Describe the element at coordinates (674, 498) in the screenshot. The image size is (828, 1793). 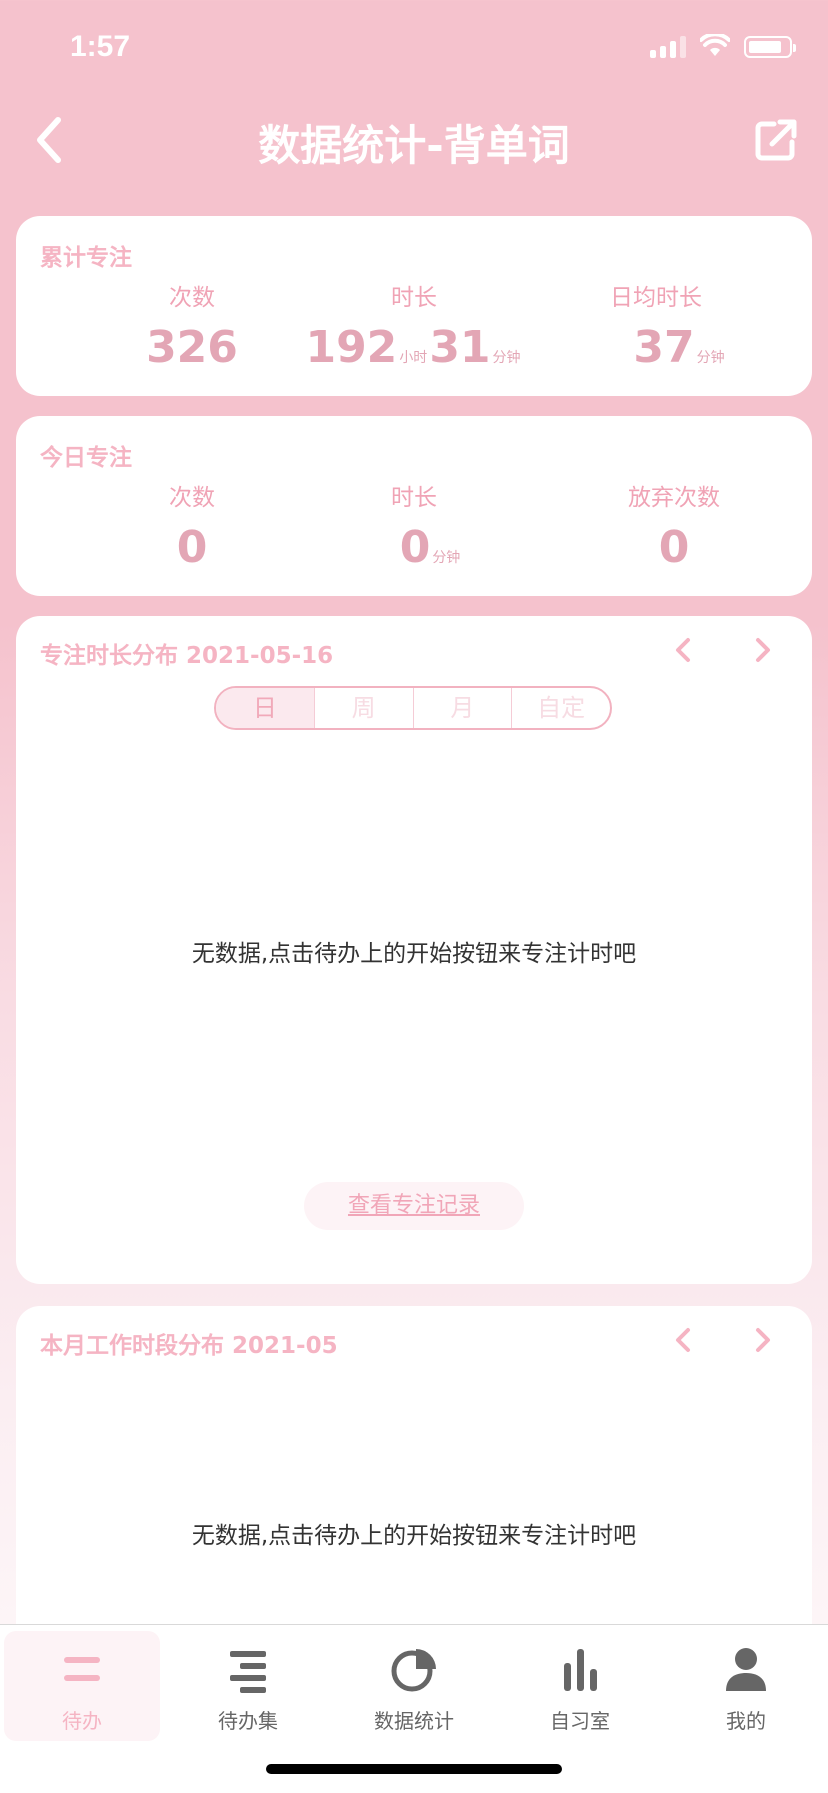
I see `today-giveup-head: 放弃次数` at that location.